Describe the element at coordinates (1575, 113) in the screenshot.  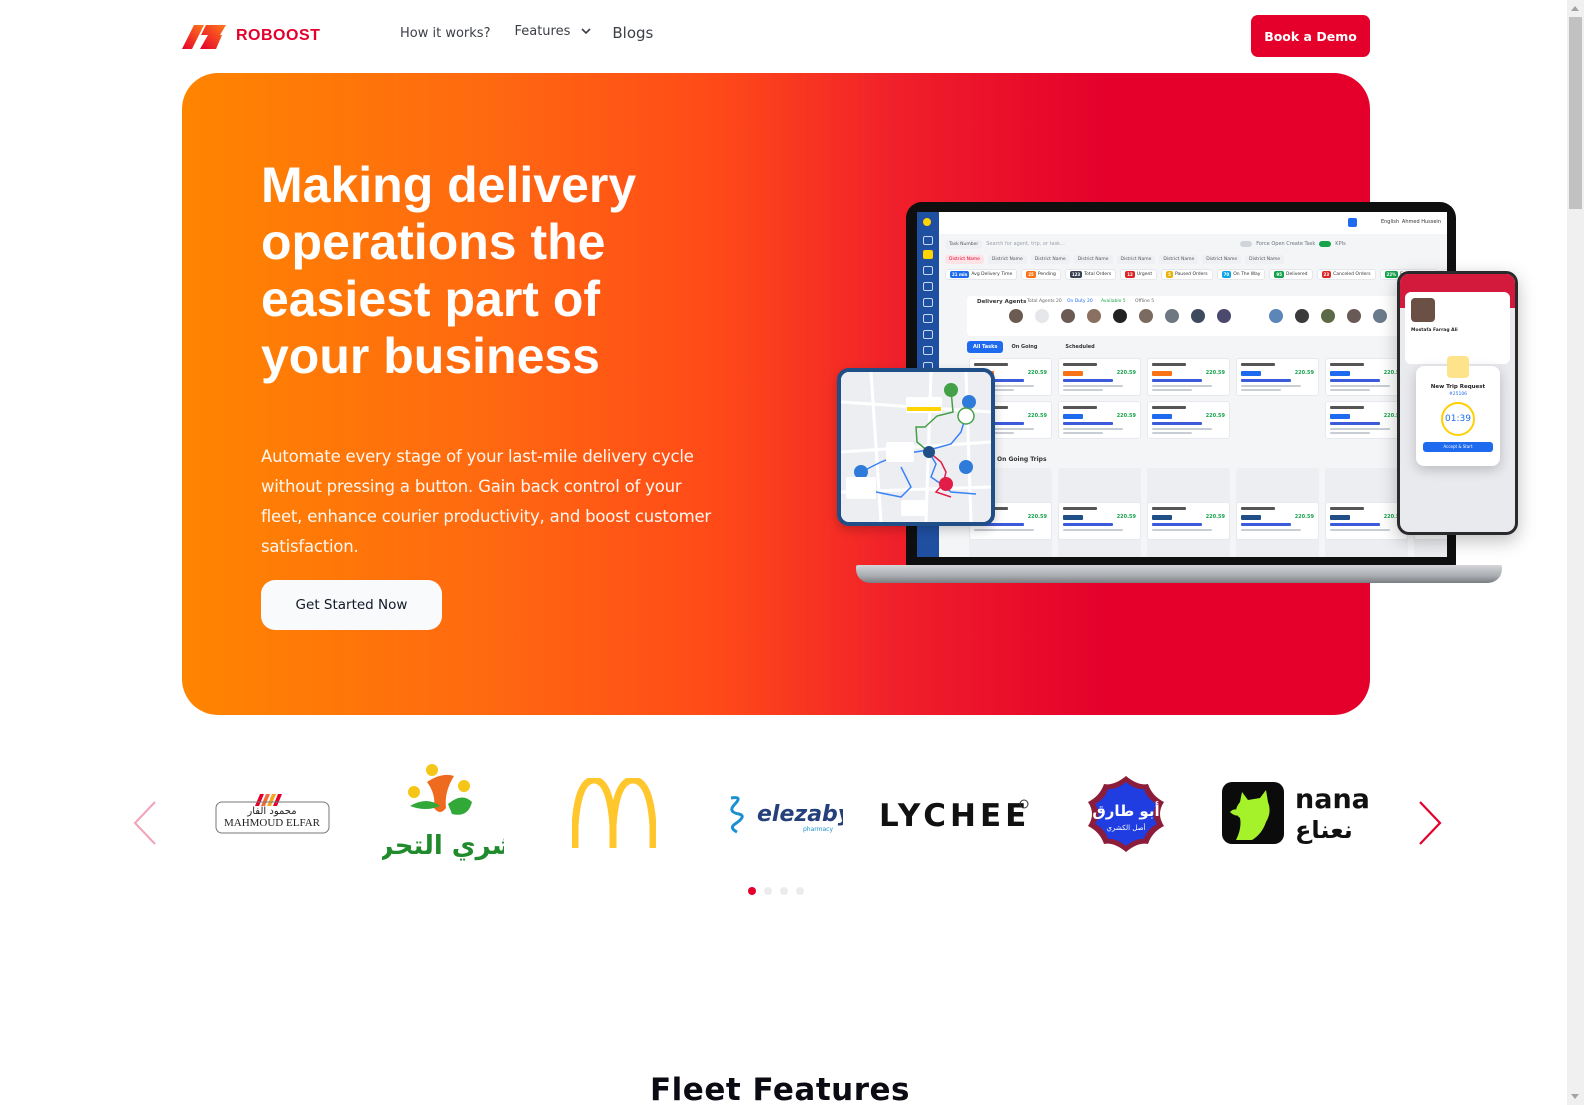
I see `scroll-thumb` at that location.